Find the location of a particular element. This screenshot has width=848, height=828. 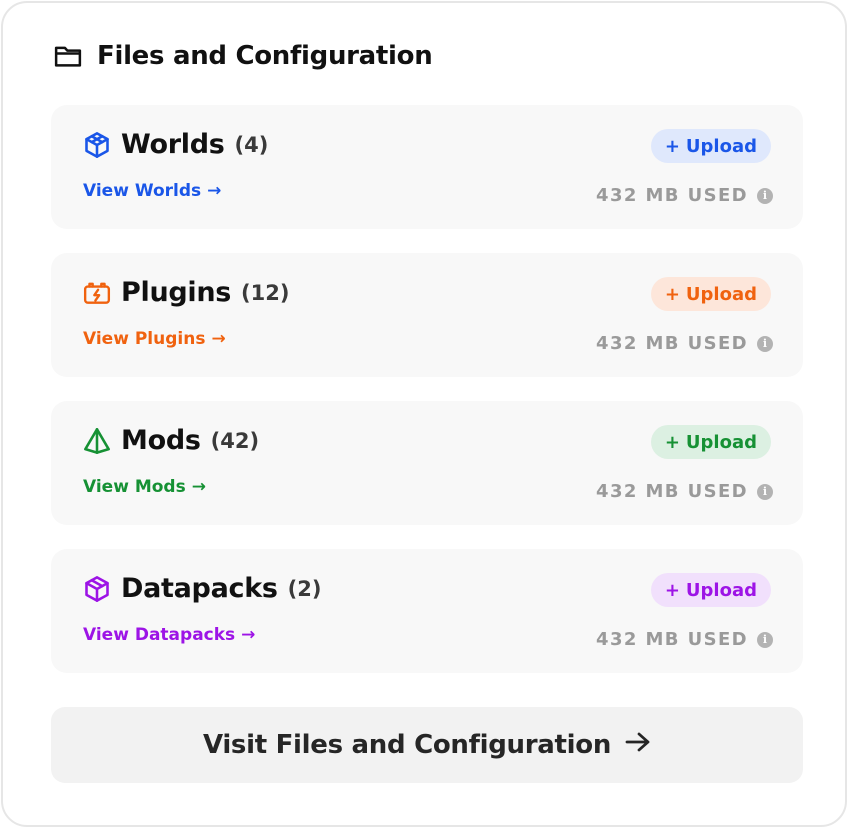

upload-worlds-button: + Upload is located at coordinates (710, 146).